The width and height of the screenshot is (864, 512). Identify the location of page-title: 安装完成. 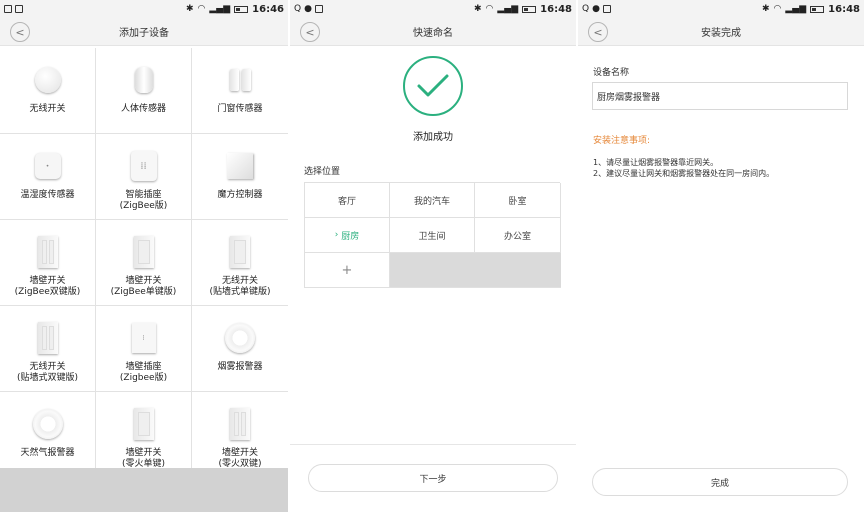
(721, 33).